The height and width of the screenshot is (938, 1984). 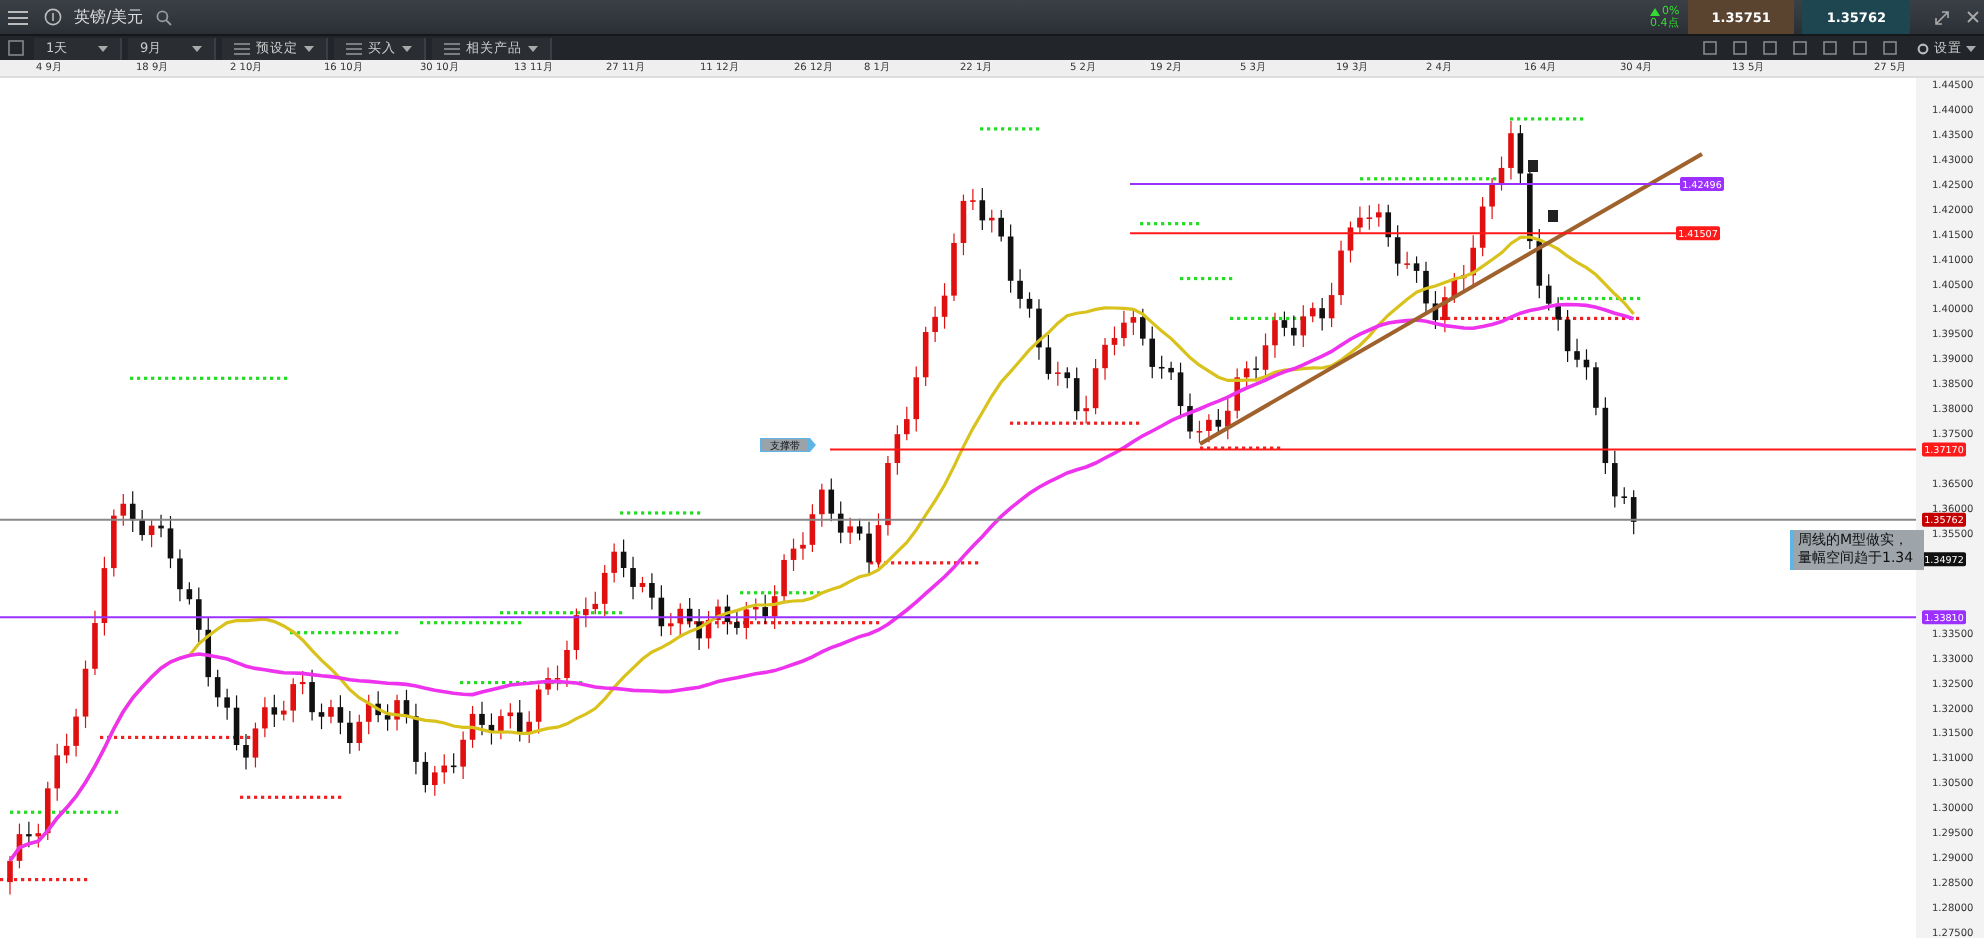 What do you see at coordinates (109, 17) in the screenshot?
I see `instrument-title: 英镑/美元` at bounding box center [109, 17].